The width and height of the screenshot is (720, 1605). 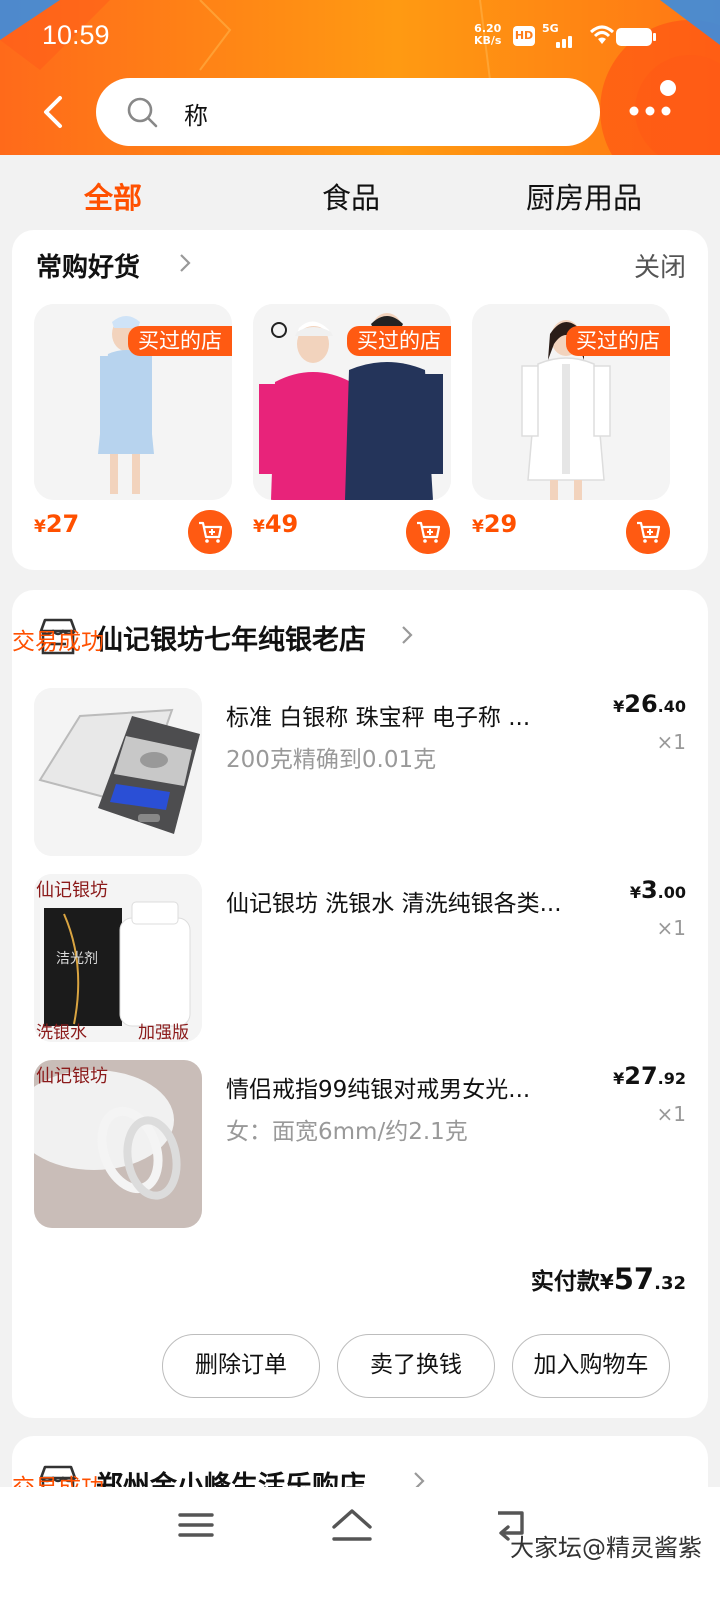 I want to click on hd-badge: HD, so click(x=524, y=36).